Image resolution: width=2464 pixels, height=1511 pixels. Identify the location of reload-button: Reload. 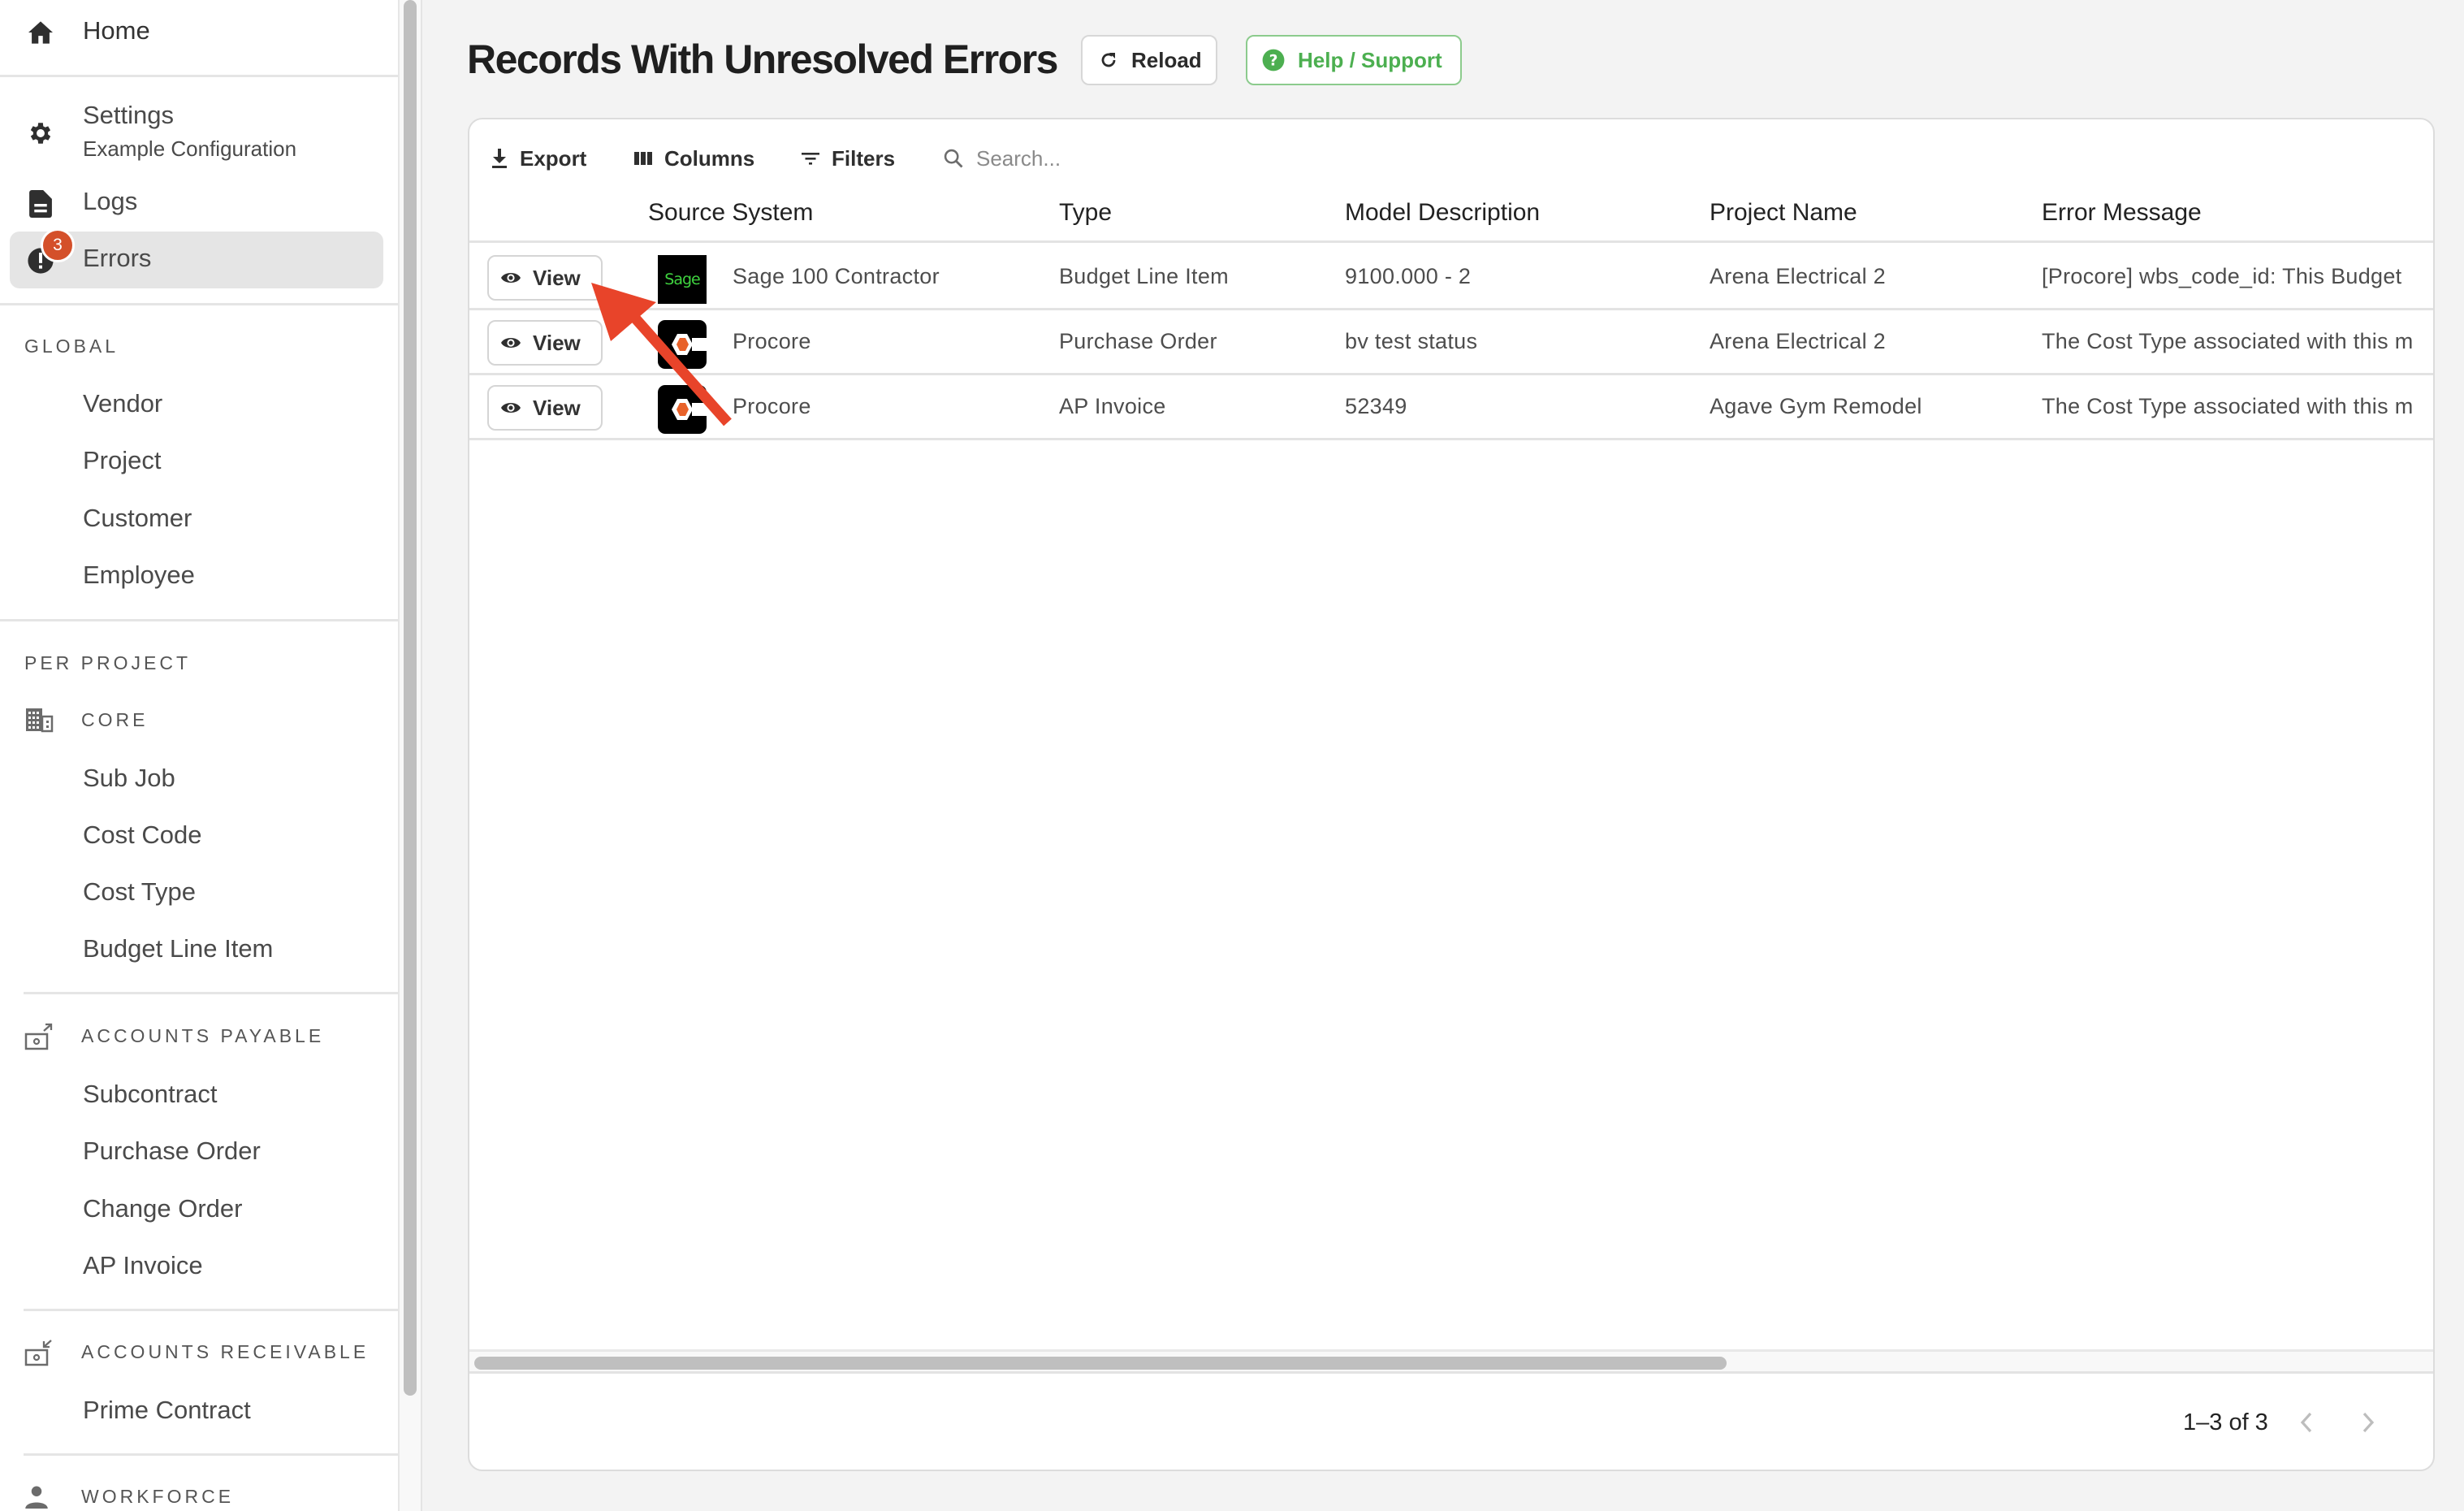
(1149, 60).